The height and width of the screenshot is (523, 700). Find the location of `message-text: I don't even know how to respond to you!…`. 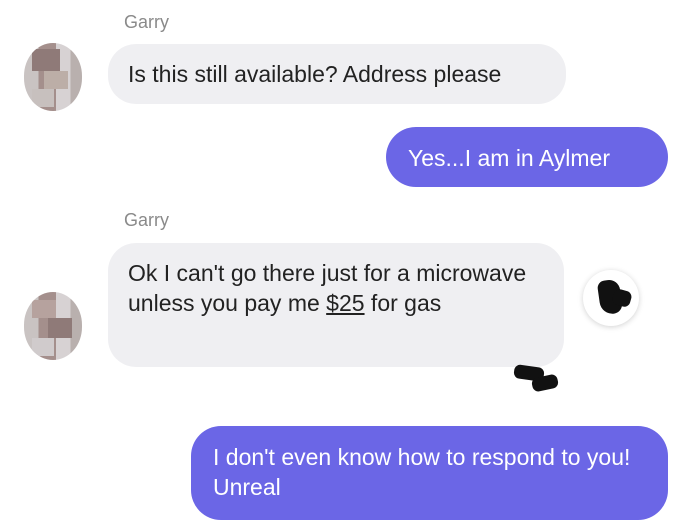

message-text: I don't even know how to respond to you!… is located at coordinates (422, 472).